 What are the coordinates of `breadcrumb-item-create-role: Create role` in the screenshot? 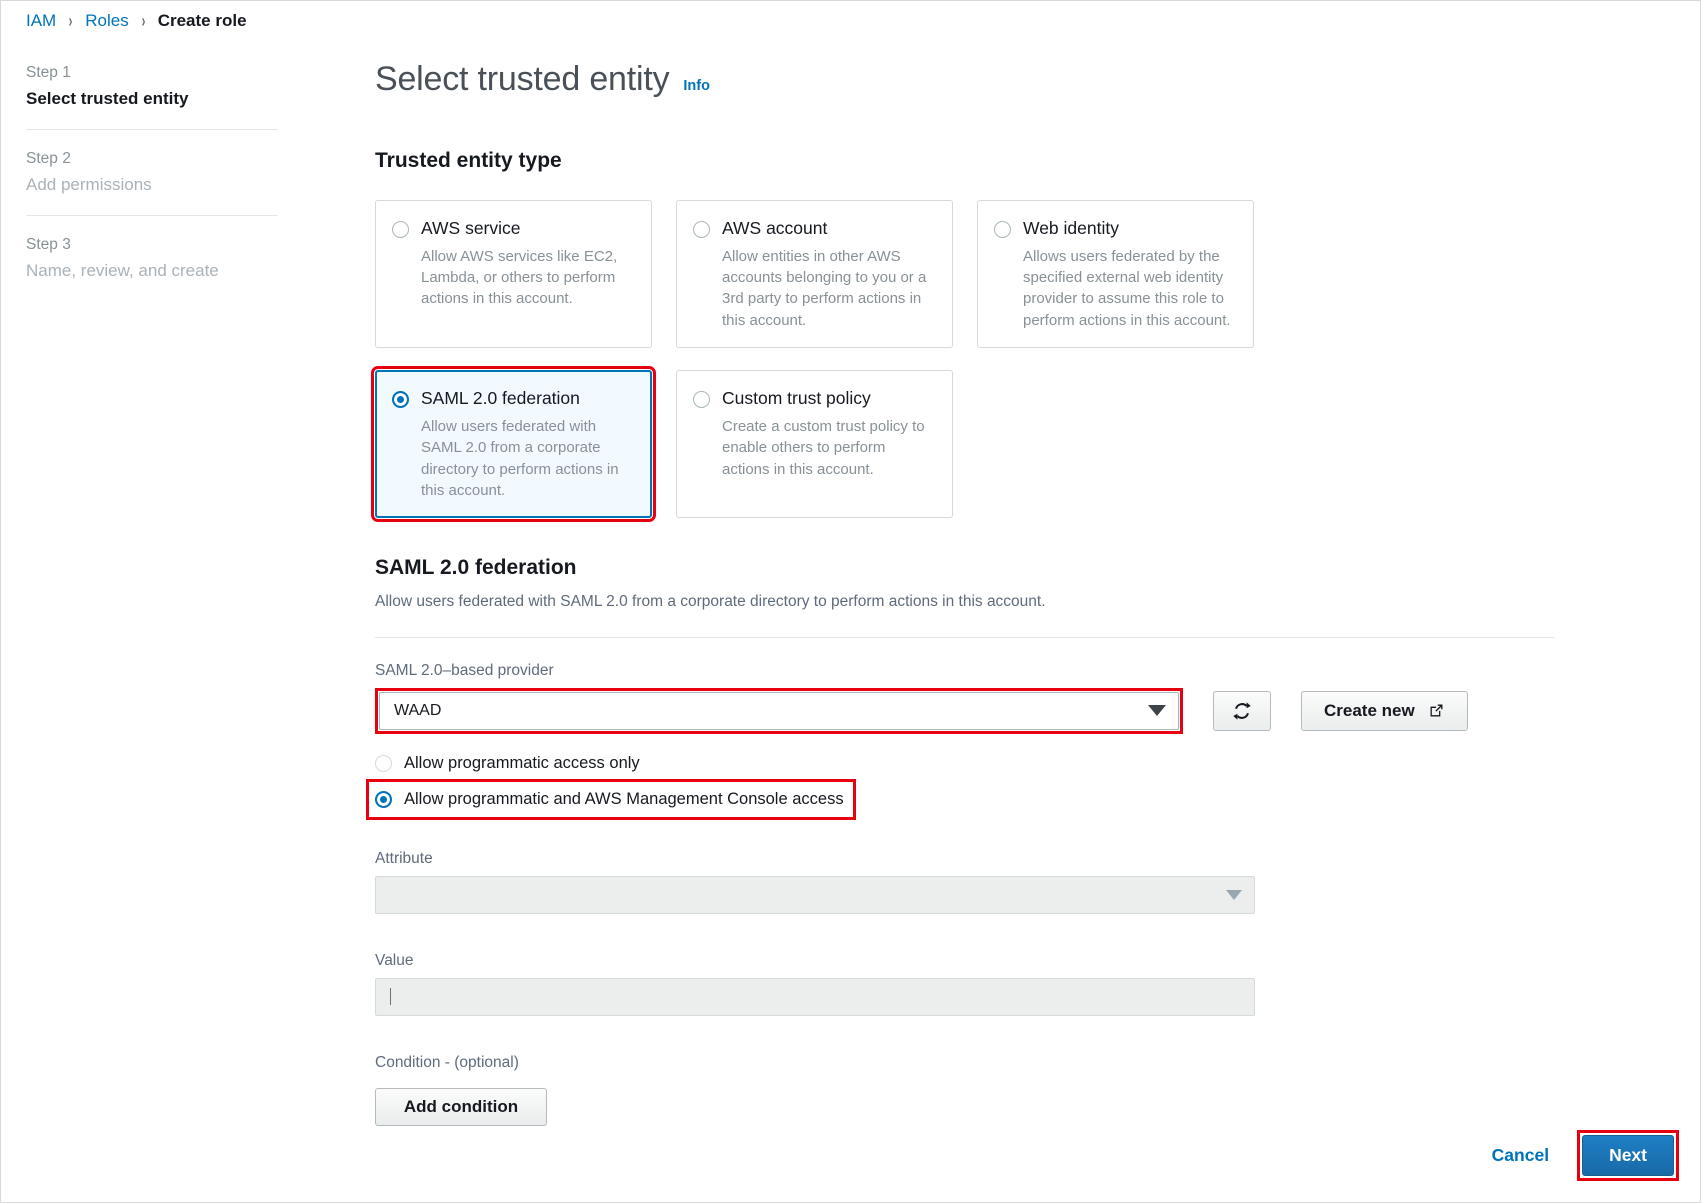 It's located at (202, 20).